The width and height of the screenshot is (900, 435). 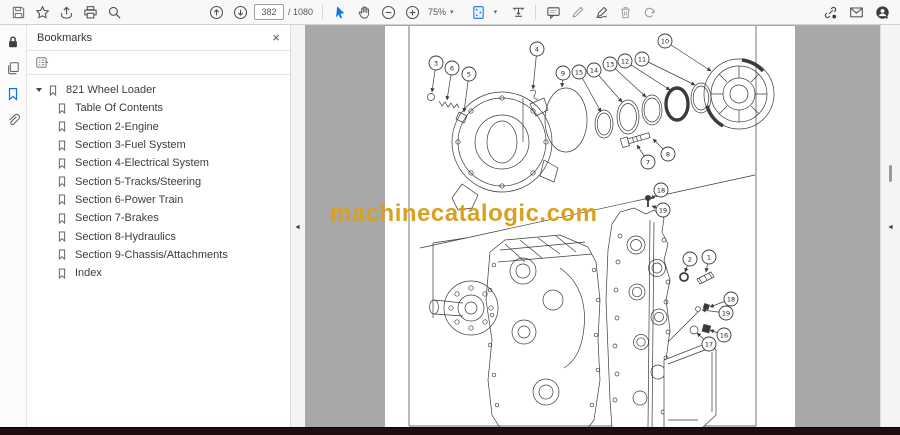 What do you see at coordinates (648, 162) in the screenshot?
I see `svg-text: 7` at bounding box center [648, 162].